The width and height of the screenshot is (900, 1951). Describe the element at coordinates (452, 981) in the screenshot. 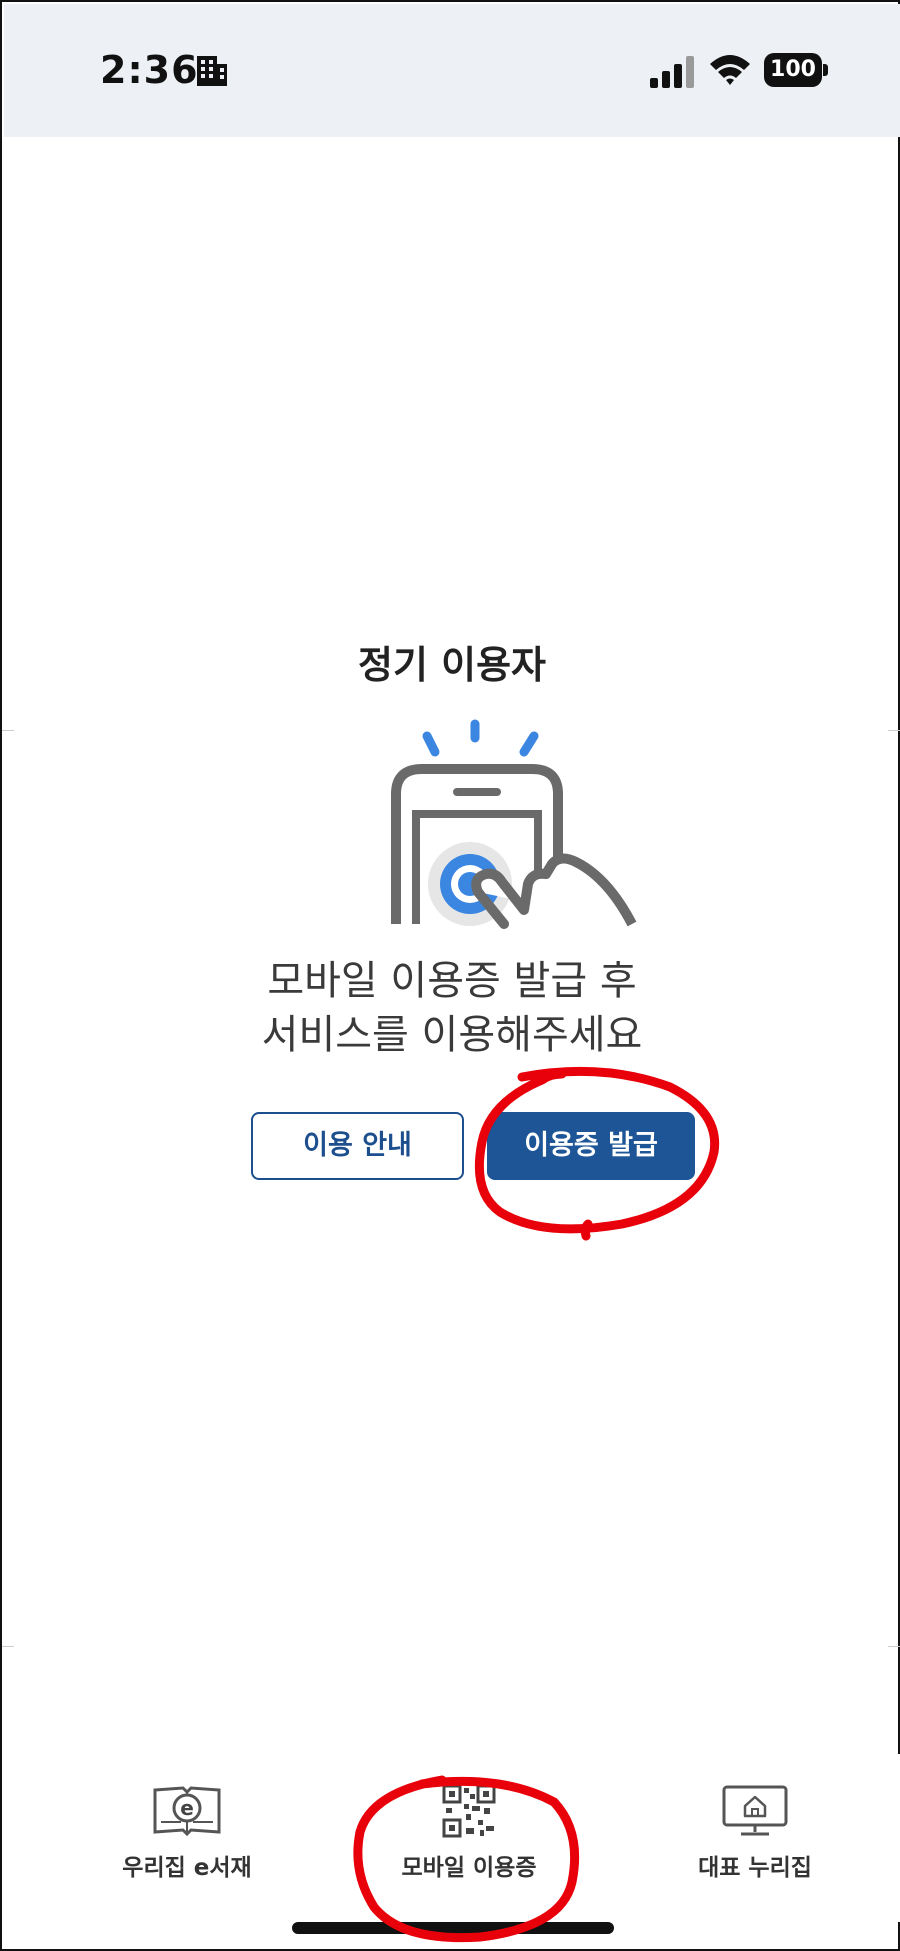

I see `message-line-1: 모바일 이용증 발급 후` at that location.